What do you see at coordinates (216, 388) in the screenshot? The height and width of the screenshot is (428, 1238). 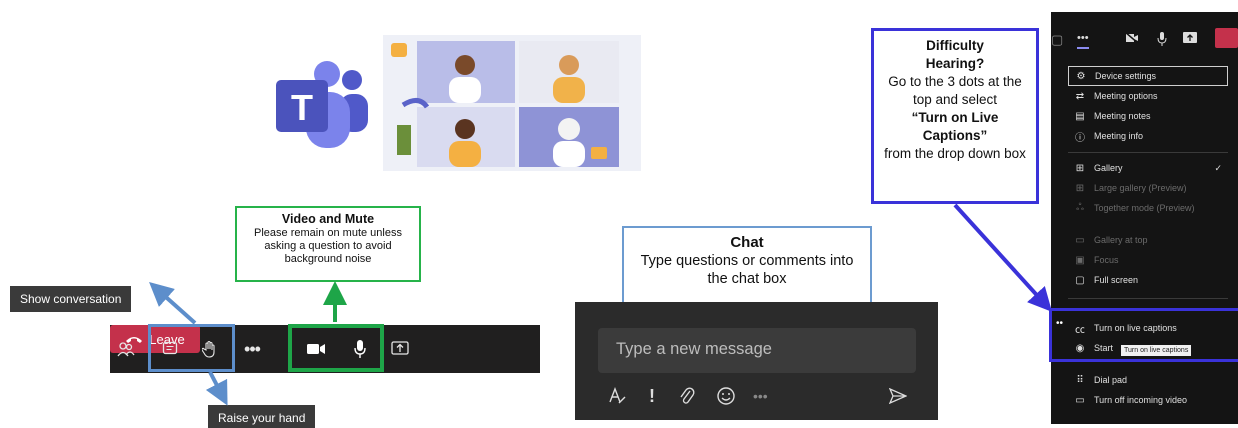 I see `arrow-to-raise-hand` at bounding box center [216, 388].